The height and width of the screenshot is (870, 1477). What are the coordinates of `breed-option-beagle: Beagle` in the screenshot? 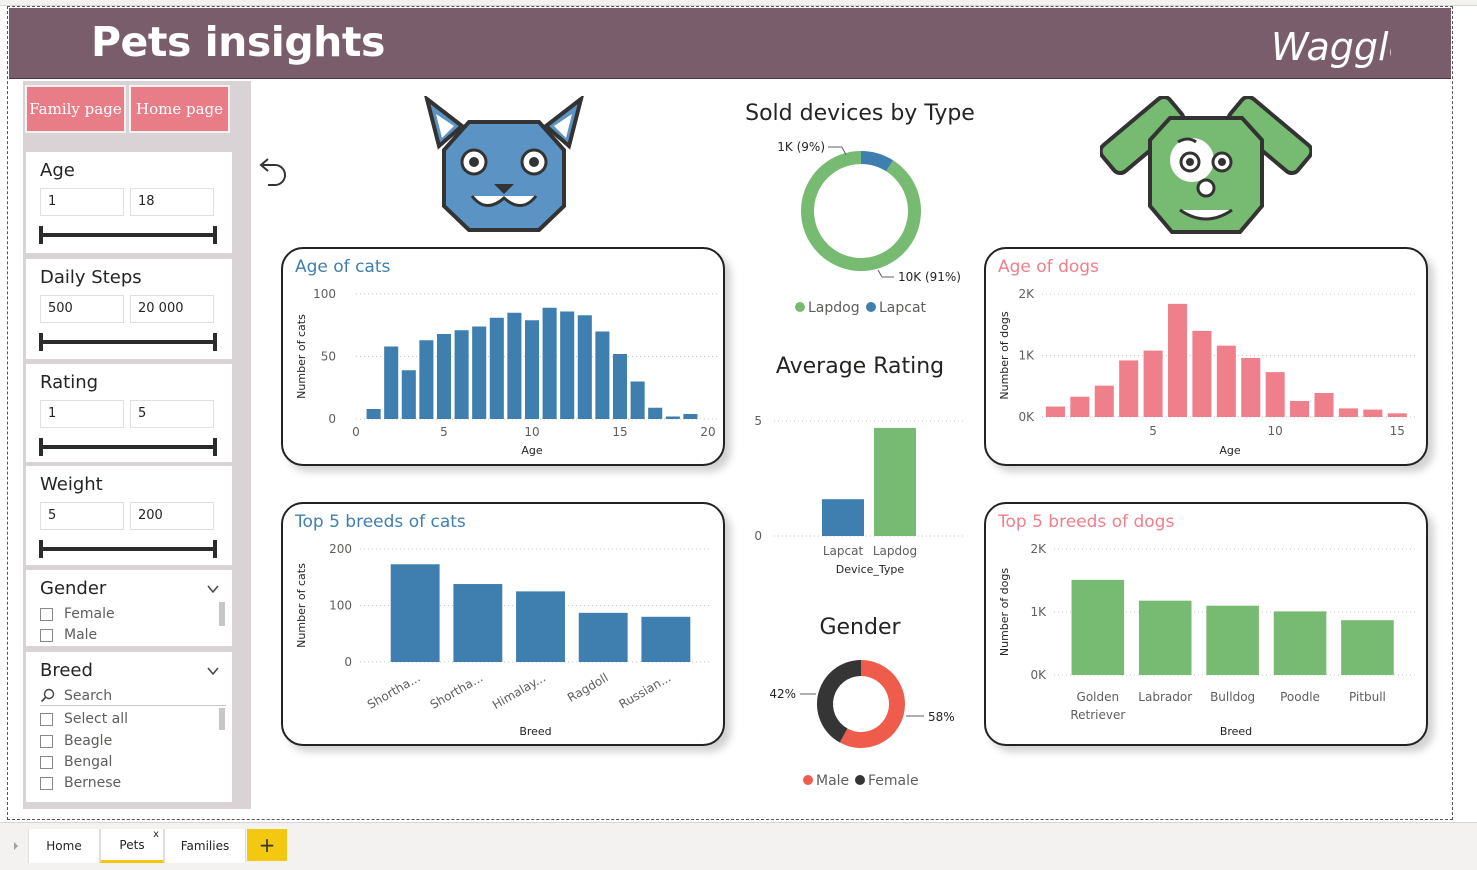 It's located at (76, 741).